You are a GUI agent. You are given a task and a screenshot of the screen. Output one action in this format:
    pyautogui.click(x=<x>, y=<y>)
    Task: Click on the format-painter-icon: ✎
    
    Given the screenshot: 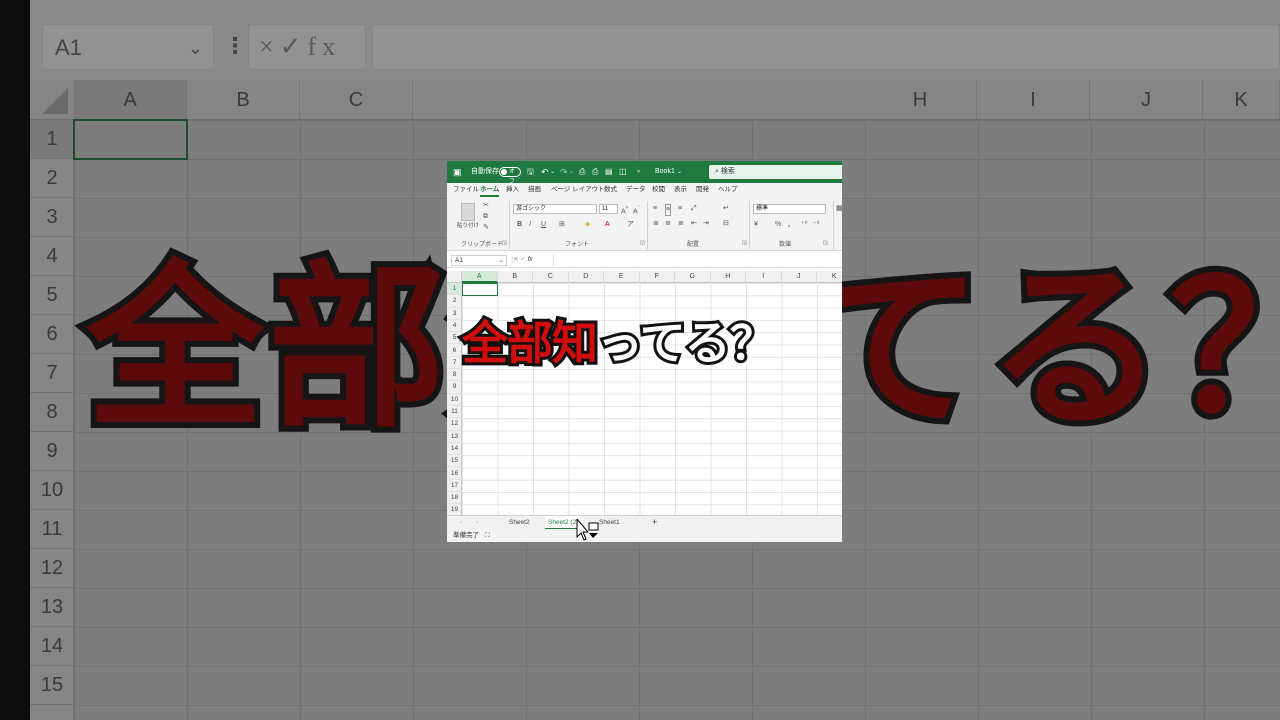 What is the action you would take?
    pyautogui.click(x=486, y=228)
    